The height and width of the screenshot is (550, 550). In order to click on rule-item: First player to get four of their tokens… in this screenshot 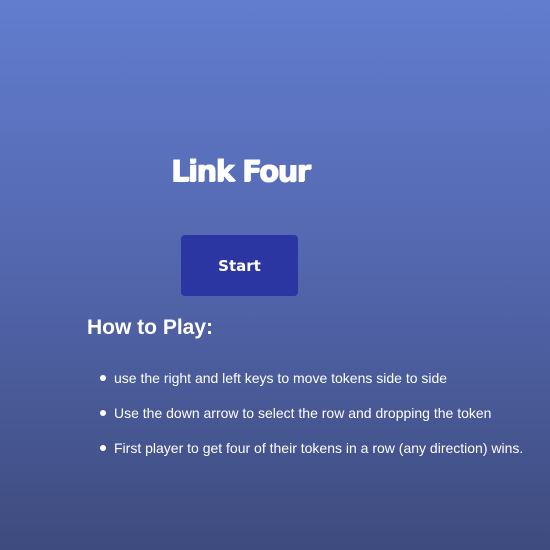, I will do `click(320, 453)`.